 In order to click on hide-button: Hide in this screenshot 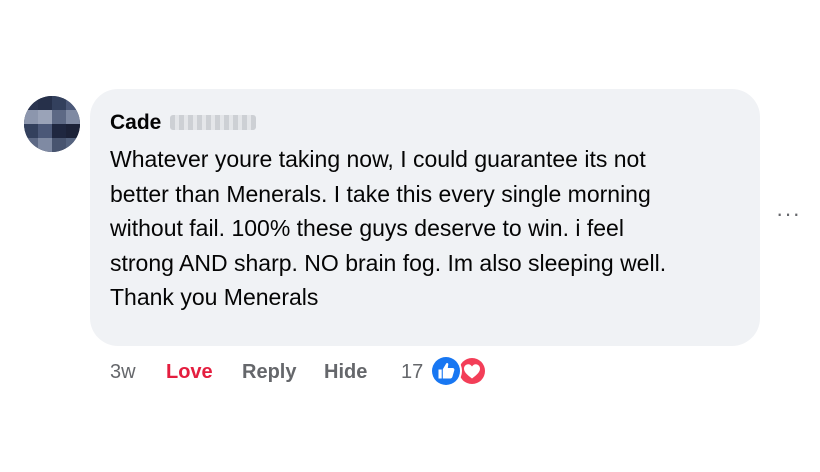, I will do `click(345, 372)`.